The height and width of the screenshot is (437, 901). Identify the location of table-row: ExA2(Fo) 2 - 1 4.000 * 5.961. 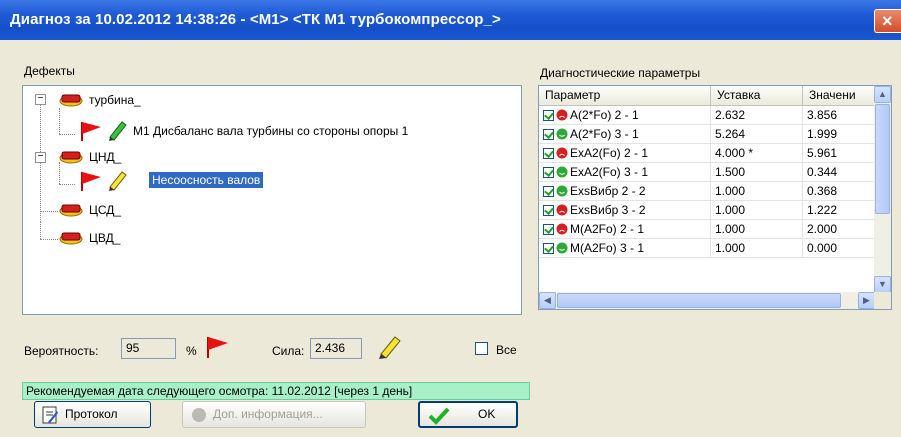
(707, 153).